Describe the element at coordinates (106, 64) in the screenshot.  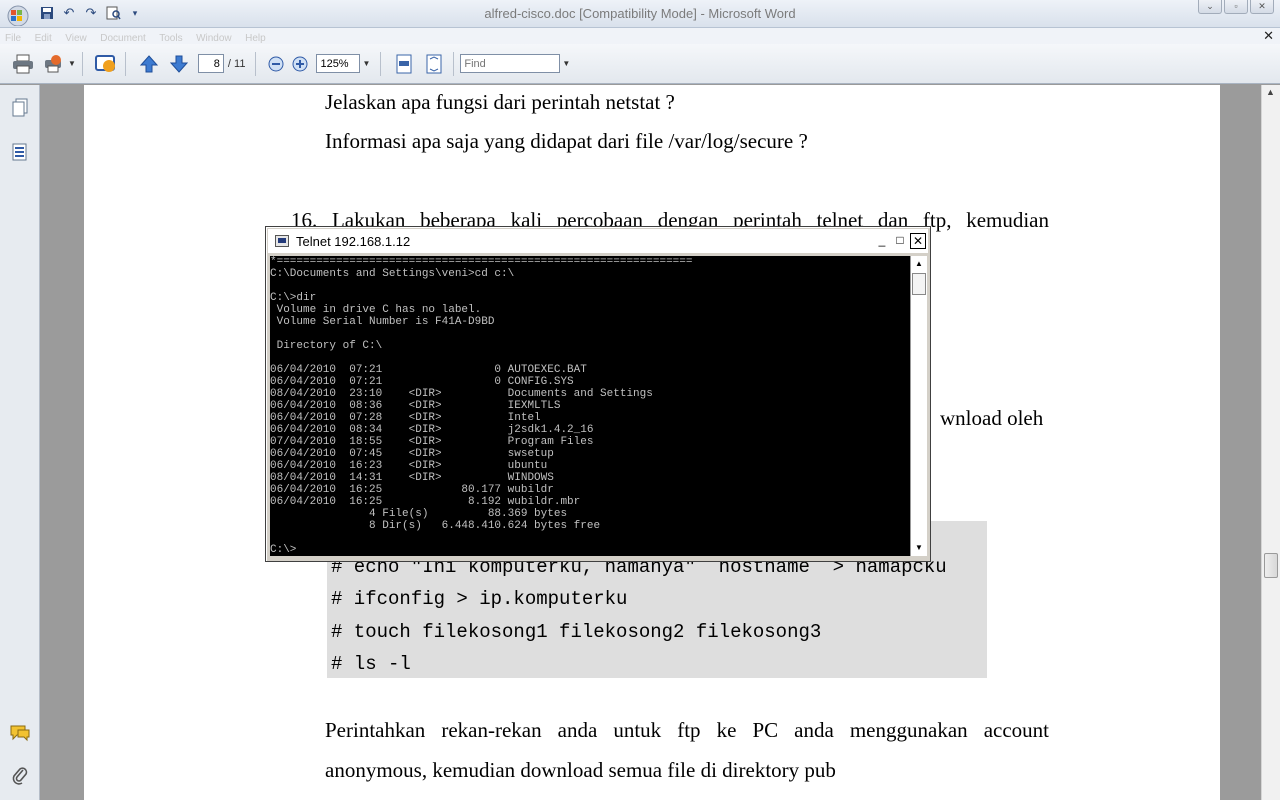
I see `tools-icon` at that location.